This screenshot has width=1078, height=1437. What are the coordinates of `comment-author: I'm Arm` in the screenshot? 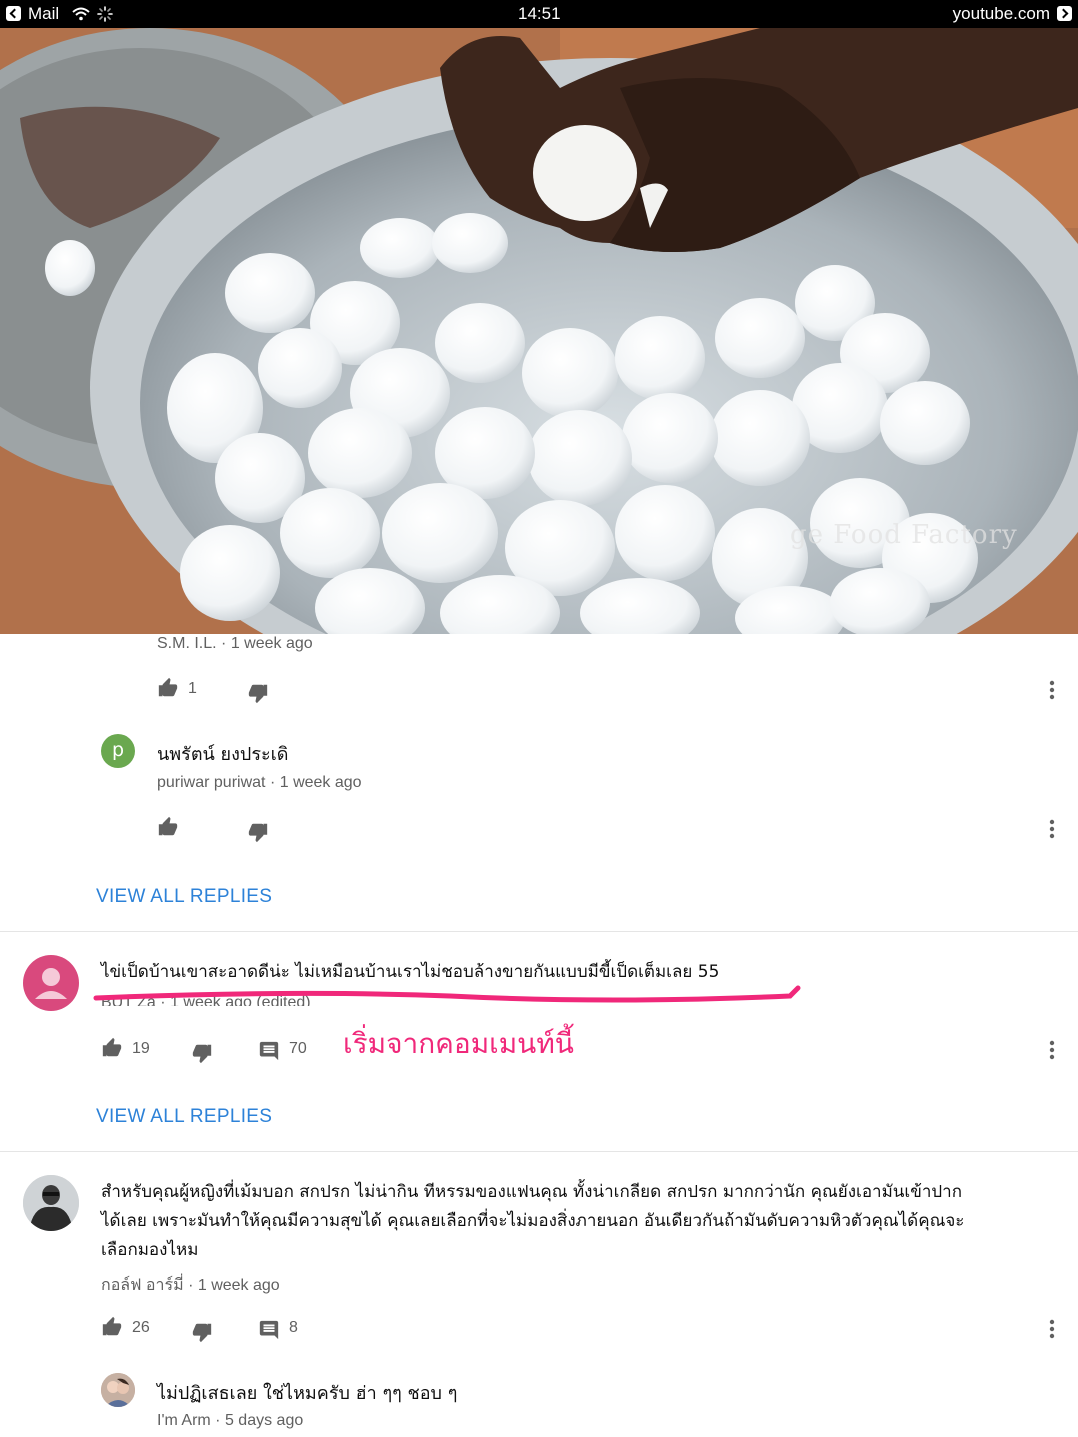 It's located at (184, 1420).